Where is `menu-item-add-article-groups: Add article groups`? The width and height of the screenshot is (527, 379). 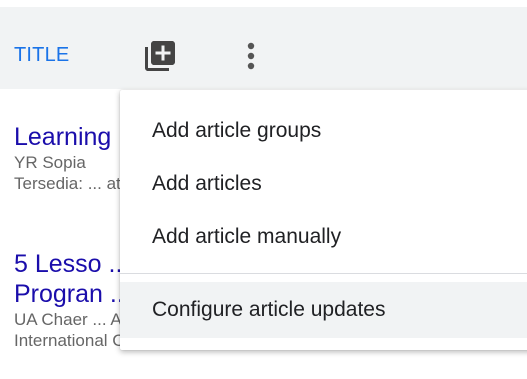 menu-item-add-article-groups: Add article groups is located at coordinates (323, 130).